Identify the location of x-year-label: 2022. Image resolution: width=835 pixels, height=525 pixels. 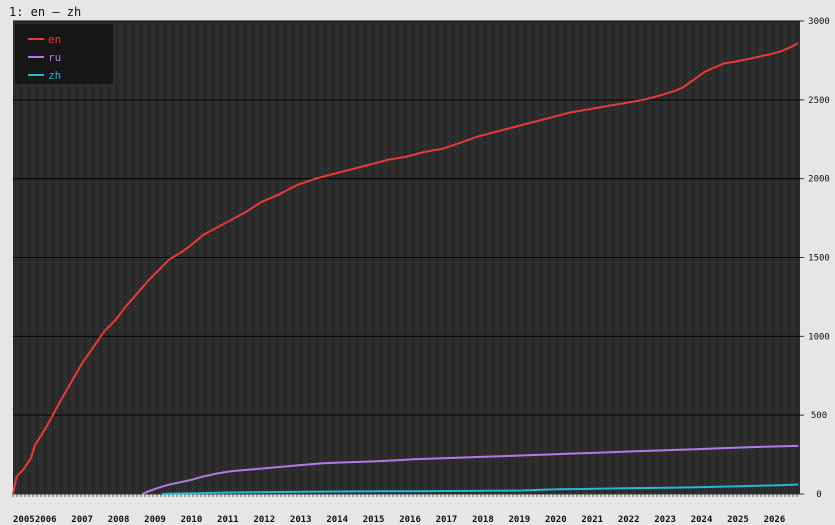
(629, 520).